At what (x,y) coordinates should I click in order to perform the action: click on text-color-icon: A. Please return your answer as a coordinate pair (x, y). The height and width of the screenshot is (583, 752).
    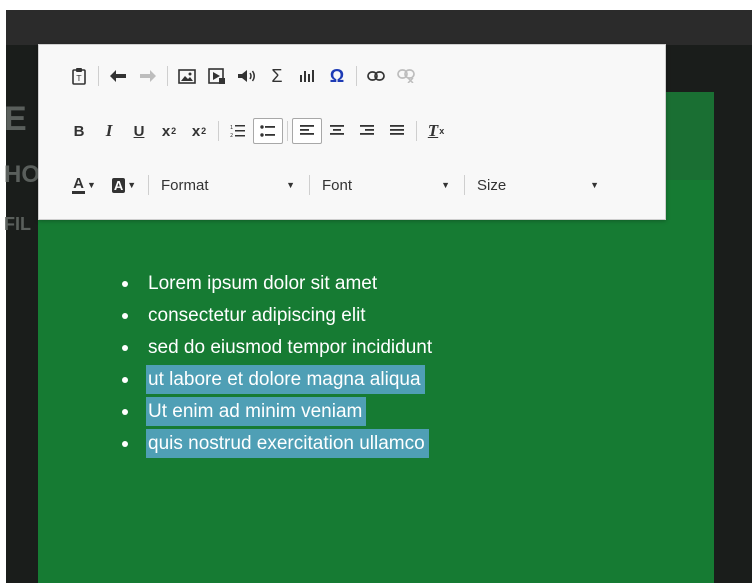
    Looking at the image, I should click on (78, 184).